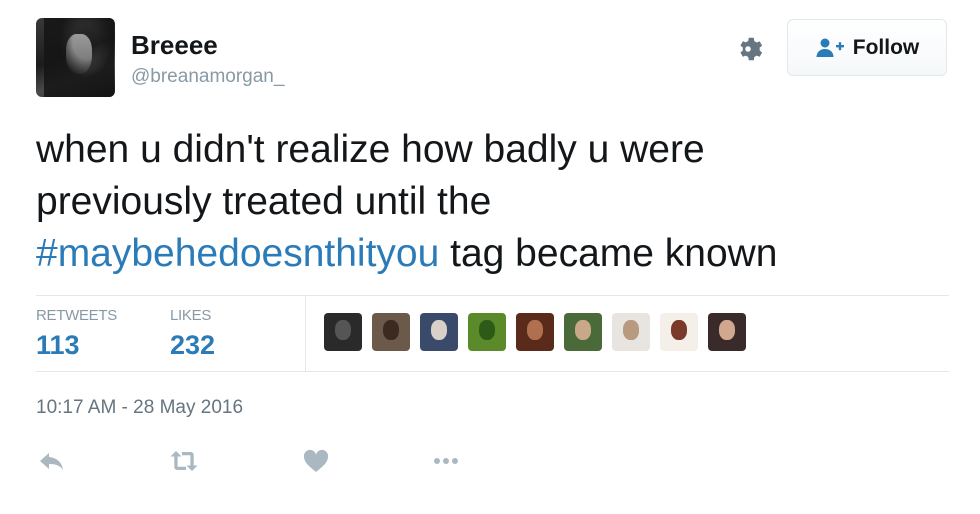 This screenshot has height=514, width=980. Describe the element at coordinates (492, 371) in the screenshot. I see `stats-bottom-divider` at that location.